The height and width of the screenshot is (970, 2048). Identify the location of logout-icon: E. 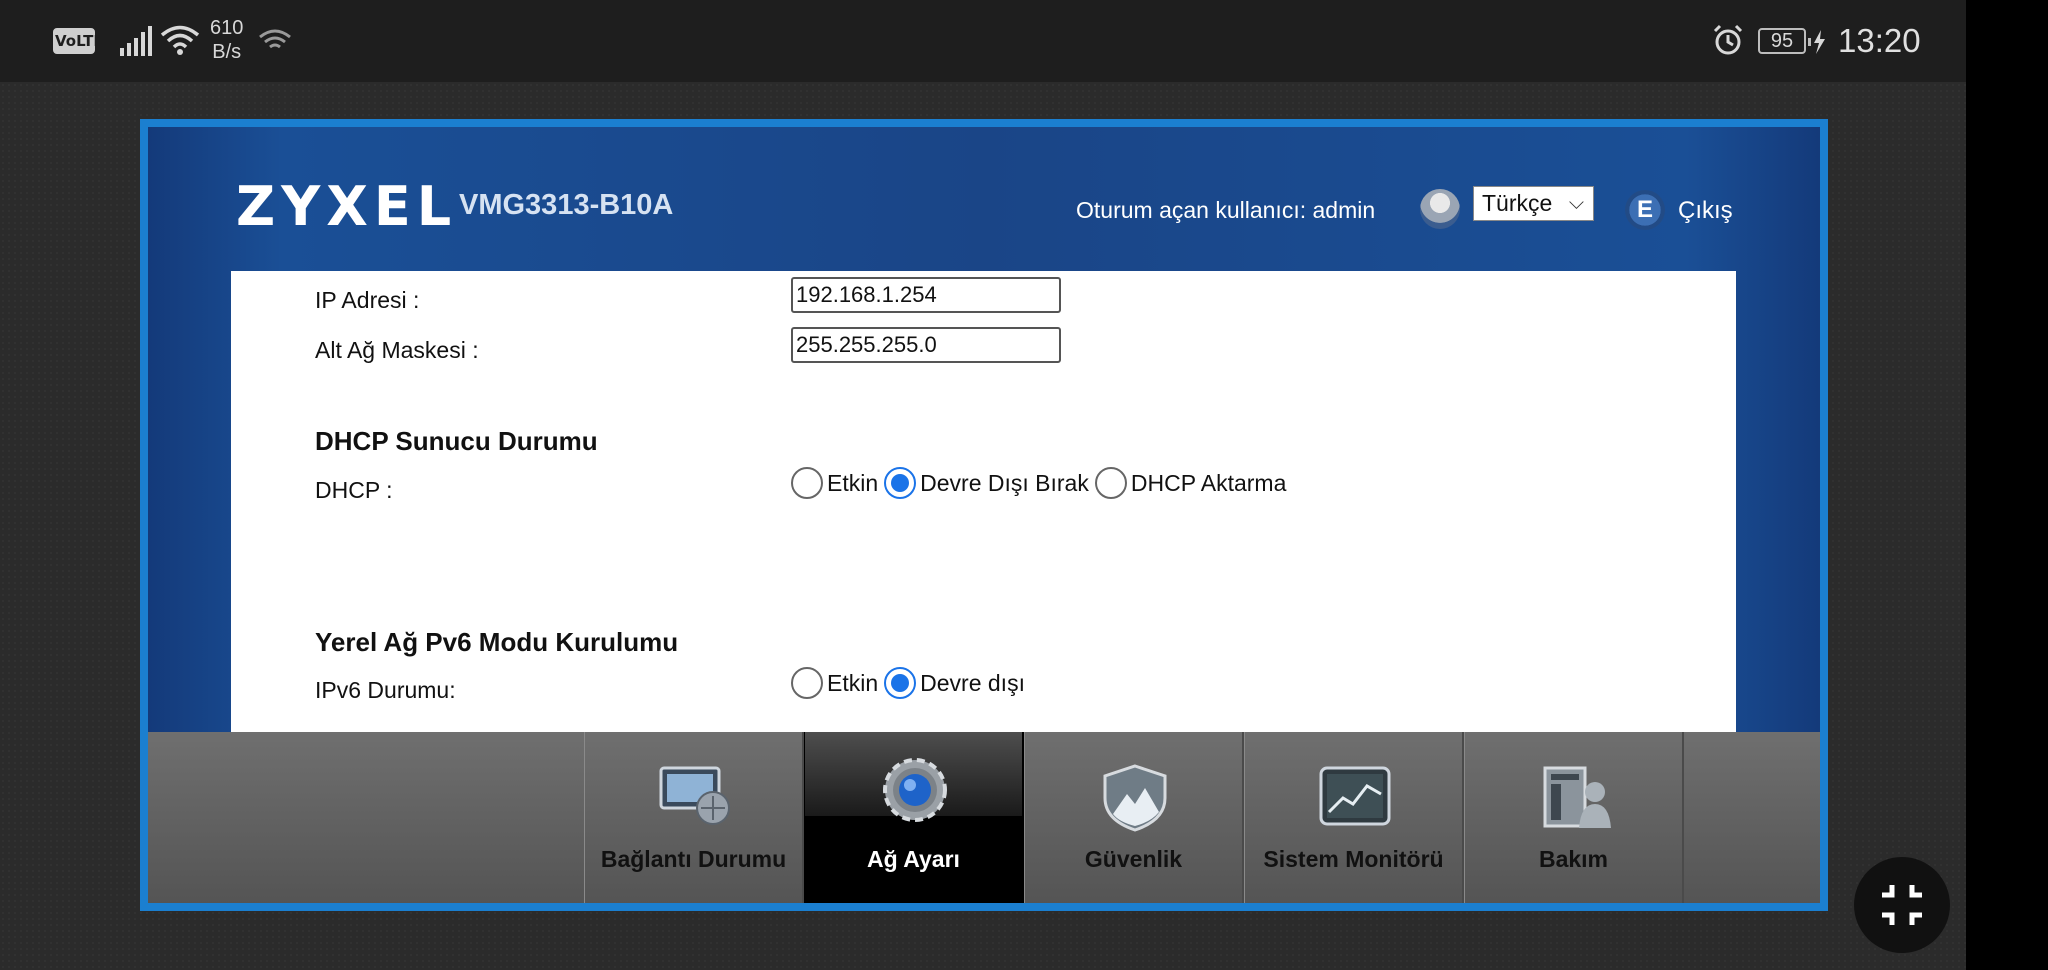
(1645, 210).